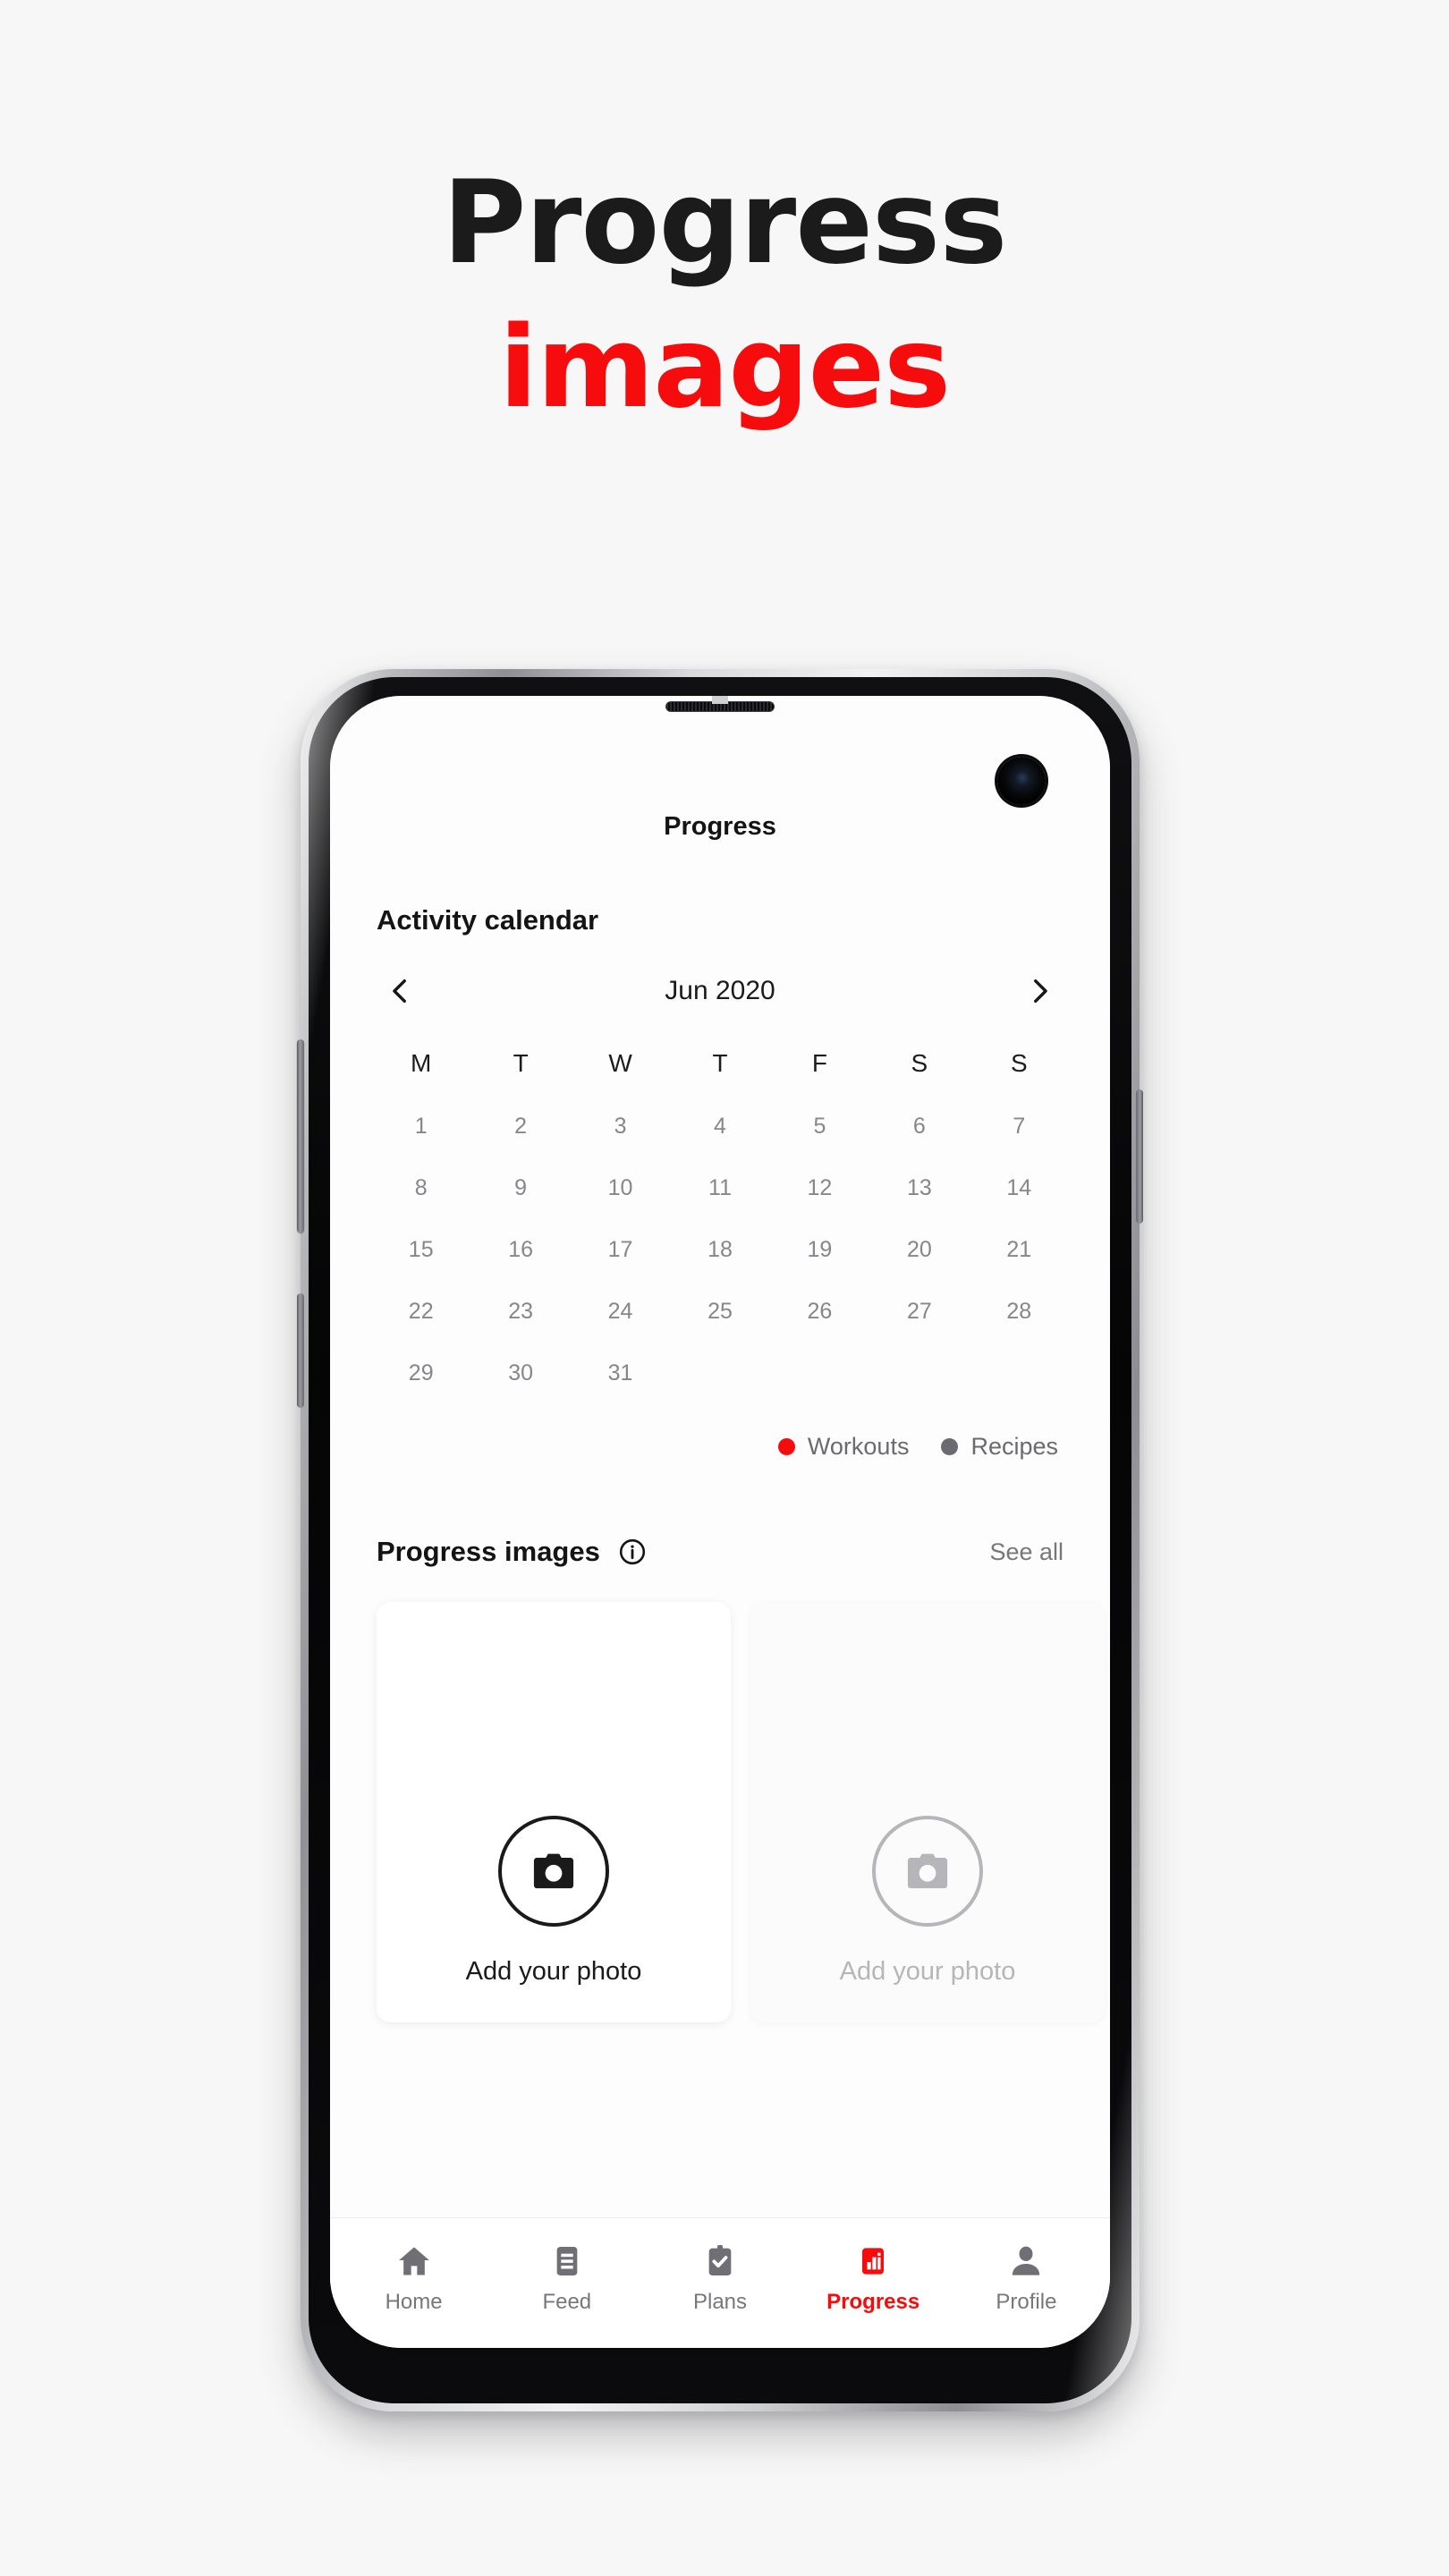 This screenshot has height=2576, width=1449. What do you see at coordinates (520, 1294) in the screenshot?
I see `calendar-day: 23` at bounding box center [520, 1294].